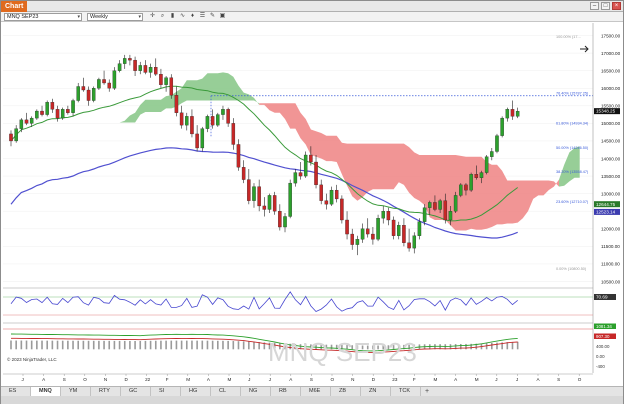  I want to click on interval-value: Weekly, so click(99, 17).